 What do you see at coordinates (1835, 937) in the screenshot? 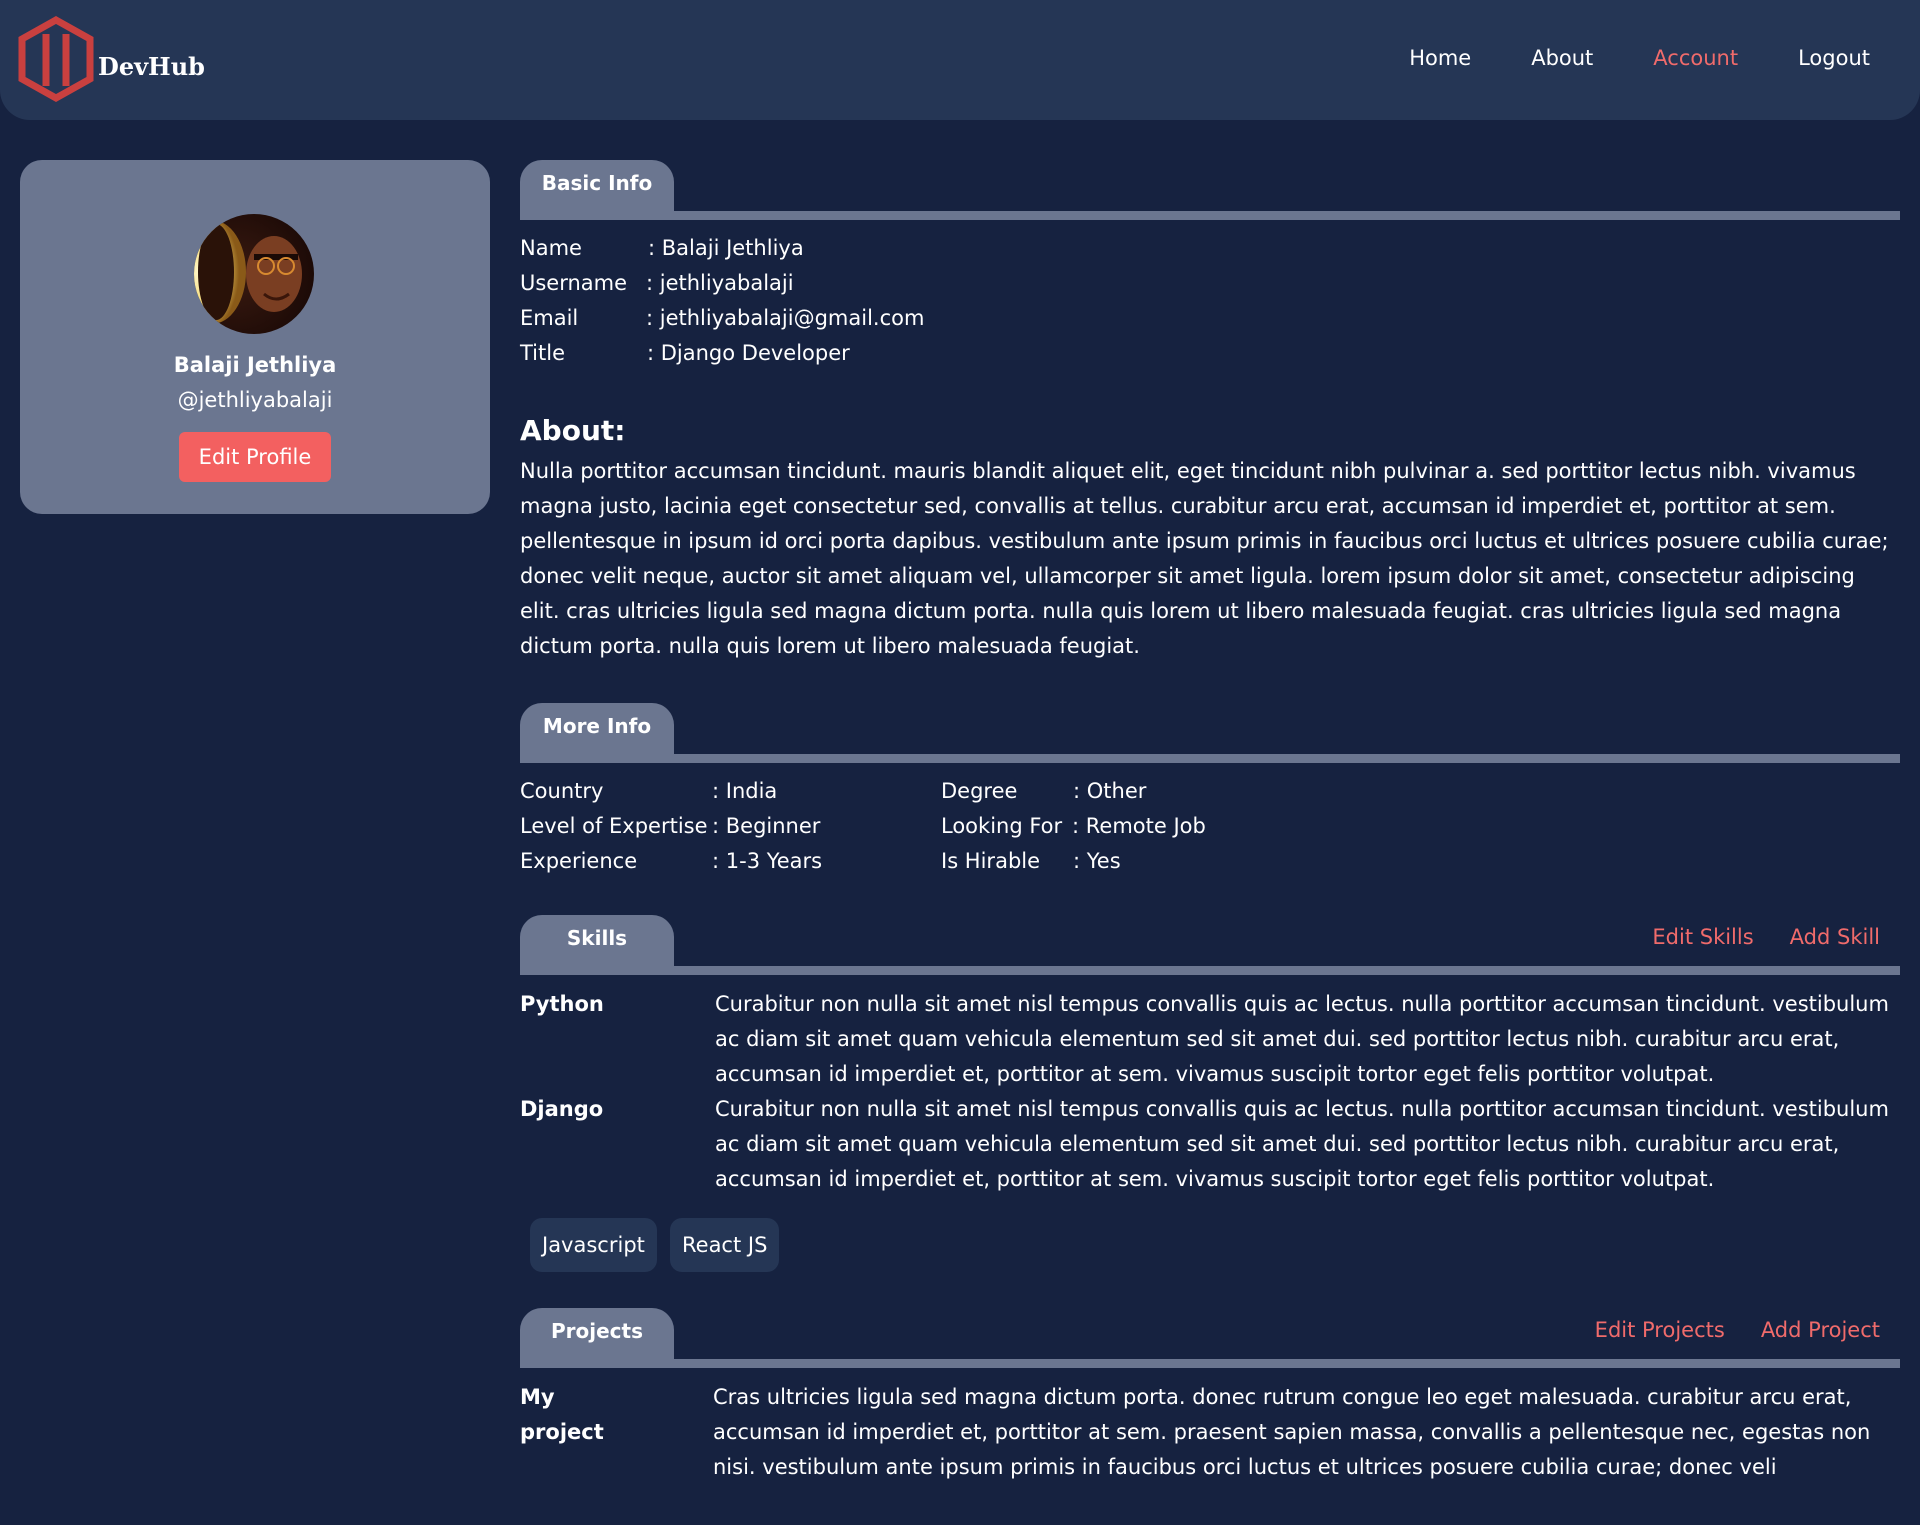
I see `add-skill-link: Add Skill` at bounding box center [1835, 937].